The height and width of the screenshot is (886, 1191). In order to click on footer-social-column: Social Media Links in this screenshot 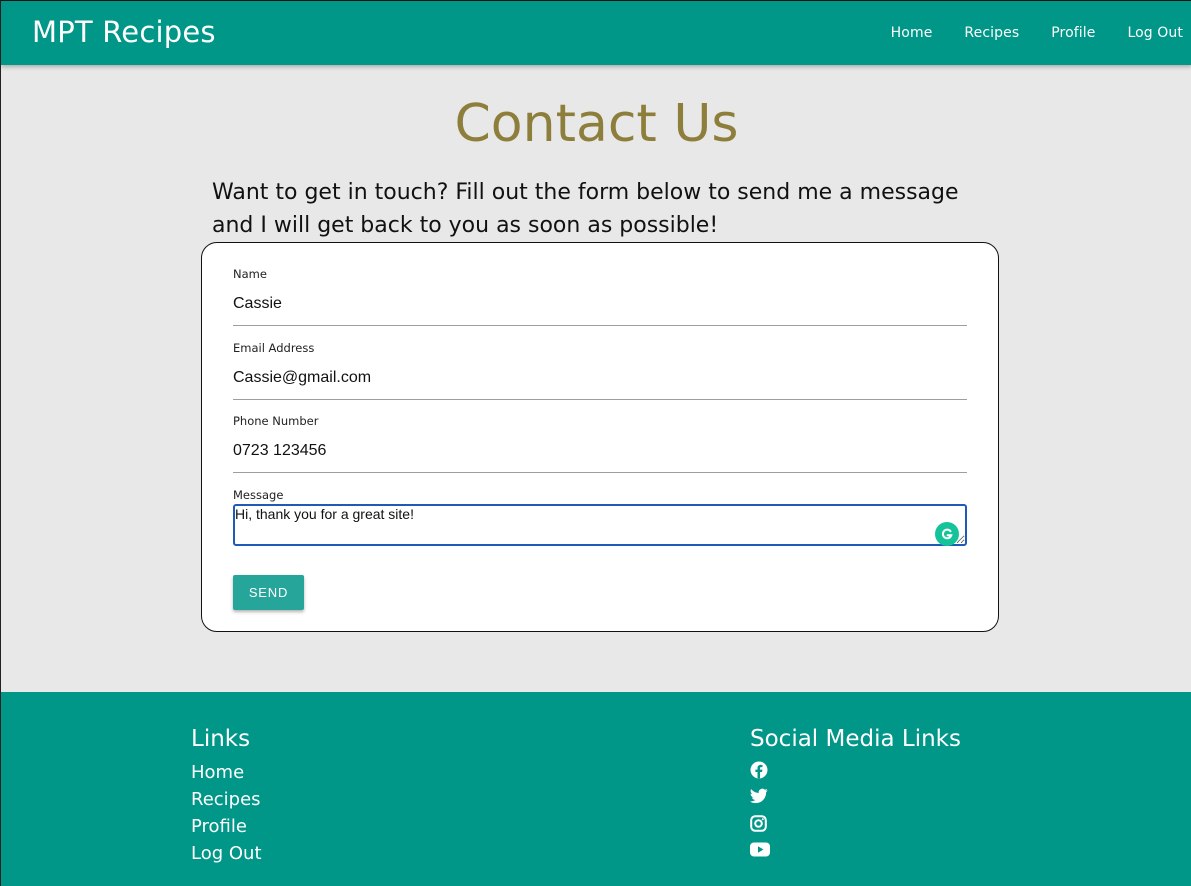, I will do `click(855, 797)`.